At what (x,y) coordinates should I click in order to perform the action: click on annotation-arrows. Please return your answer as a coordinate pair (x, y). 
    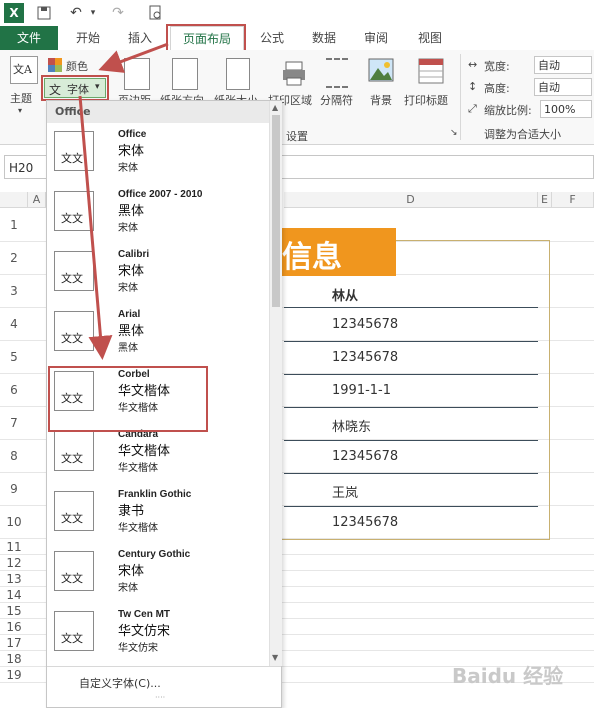
    Looking at the image, I should click on (123, 201).